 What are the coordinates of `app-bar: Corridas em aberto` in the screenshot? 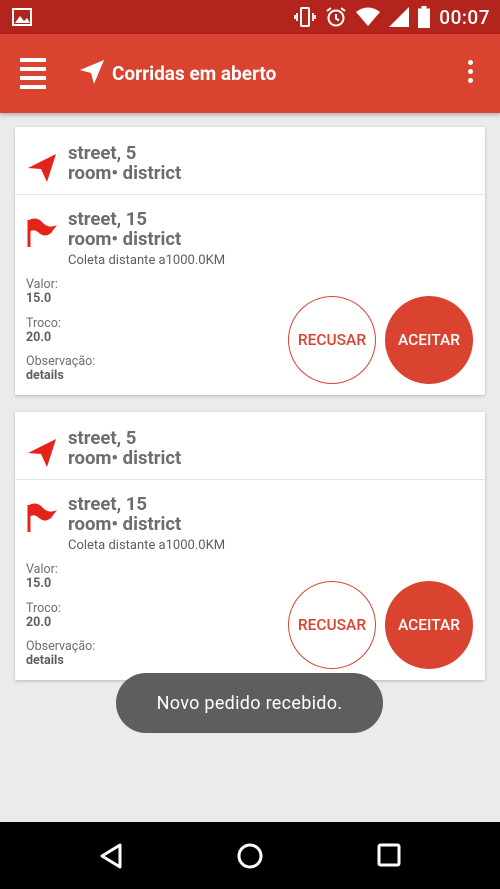 It's located at (250, 73).